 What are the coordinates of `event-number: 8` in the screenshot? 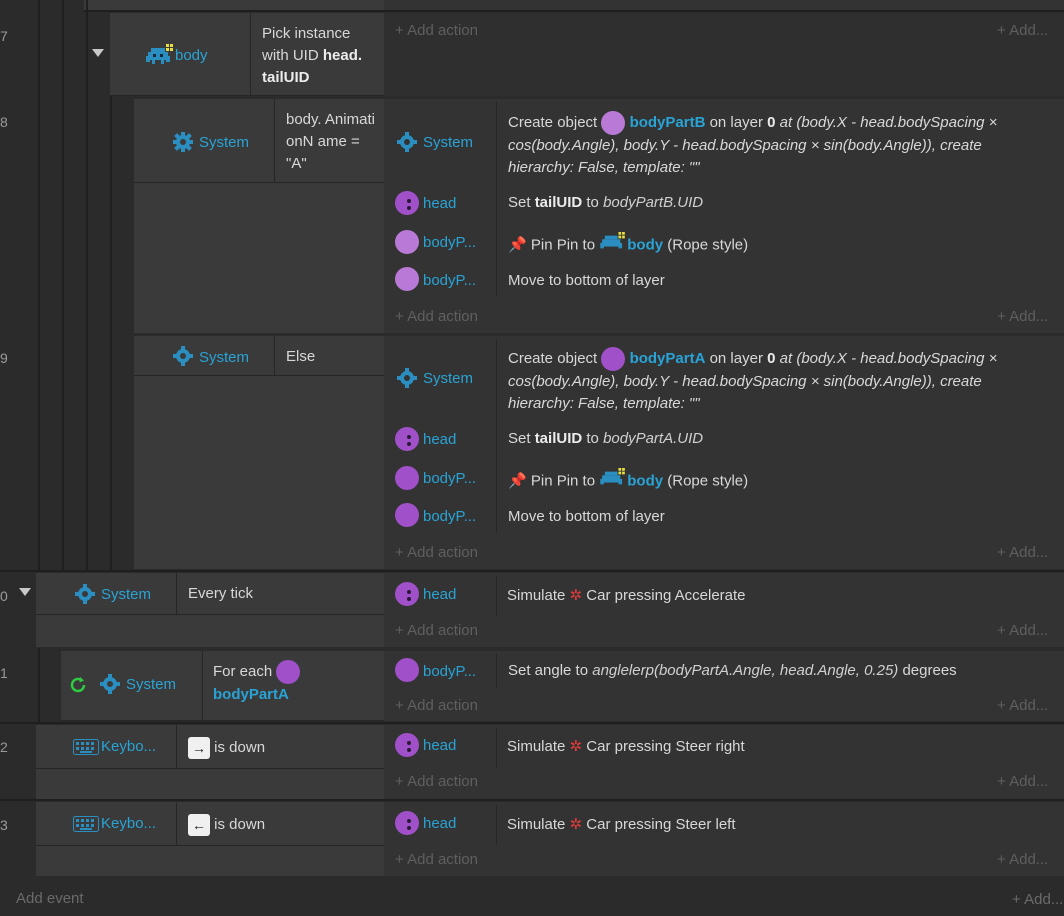 It's located at (4, 122).